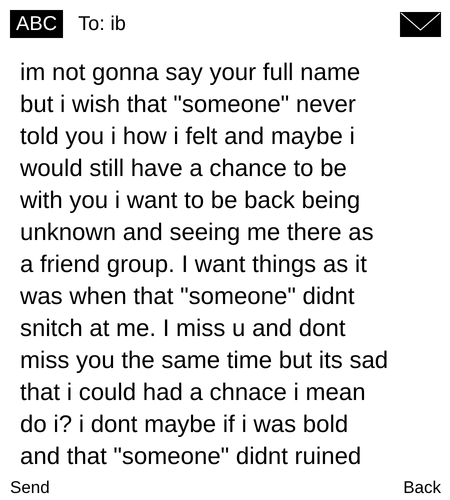 This screenshot has height=500, width=450. I want to click on message-line: but i wish that "someone" never, so click(188, 105).